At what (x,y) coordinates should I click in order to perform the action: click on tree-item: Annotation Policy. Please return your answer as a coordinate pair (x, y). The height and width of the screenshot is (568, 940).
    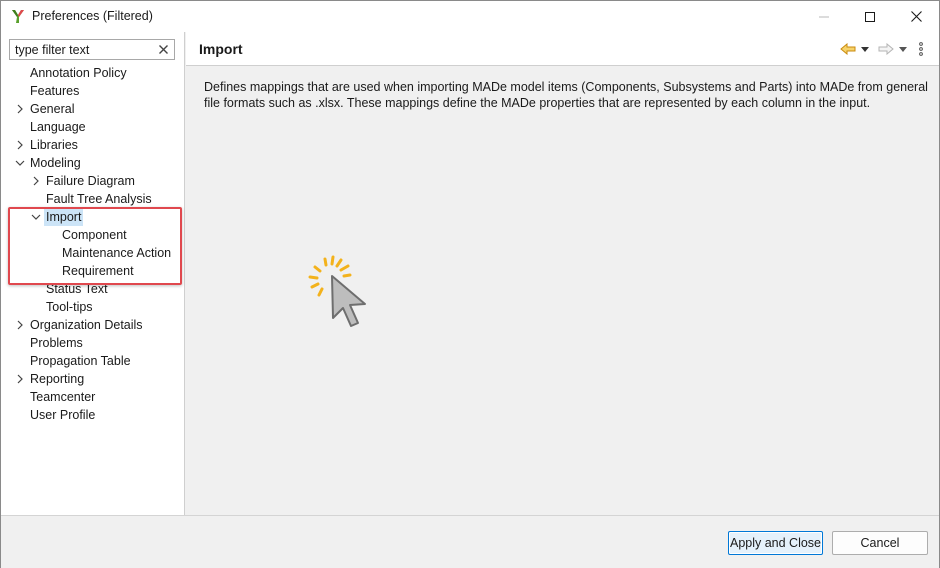
    Looking at the image, I should click on (93, 73).